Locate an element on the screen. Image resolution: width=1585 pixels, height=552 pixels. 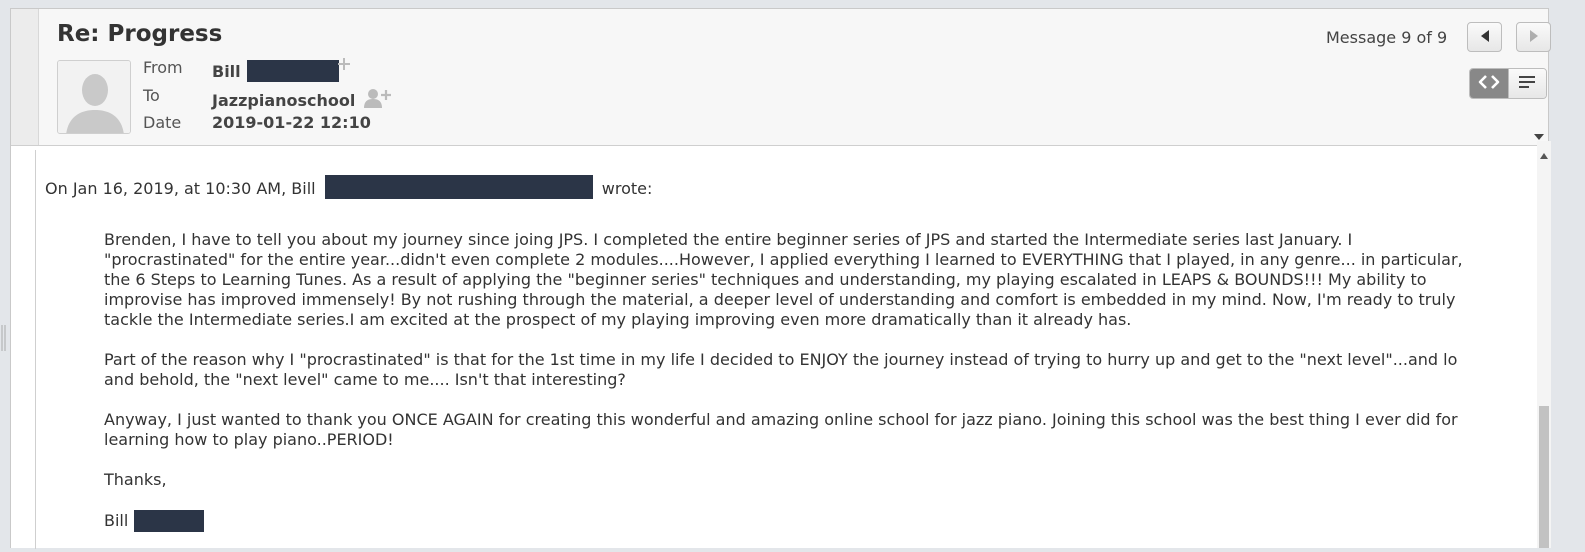
quote-paragraph: Thanks, is located at coordinates (135, 479).